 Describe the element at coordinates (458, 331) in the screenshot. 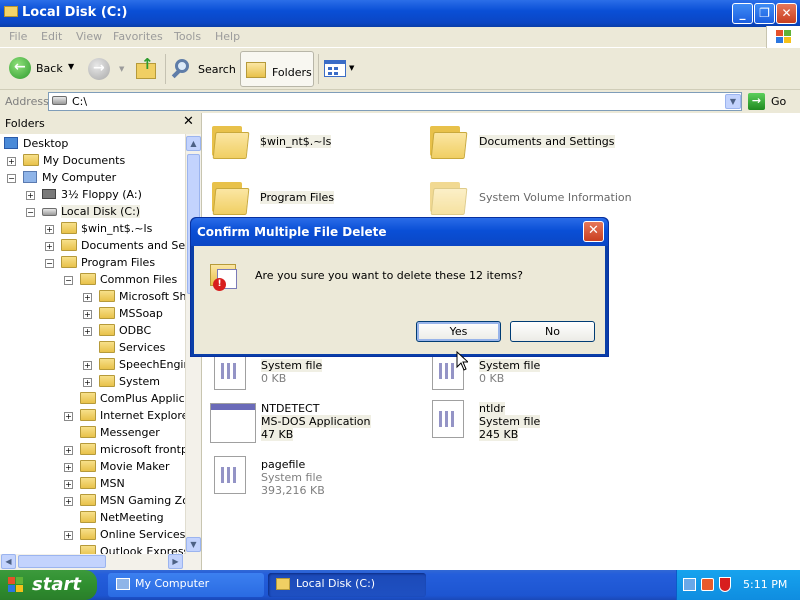

I see `yes-button: Yes` at that location.